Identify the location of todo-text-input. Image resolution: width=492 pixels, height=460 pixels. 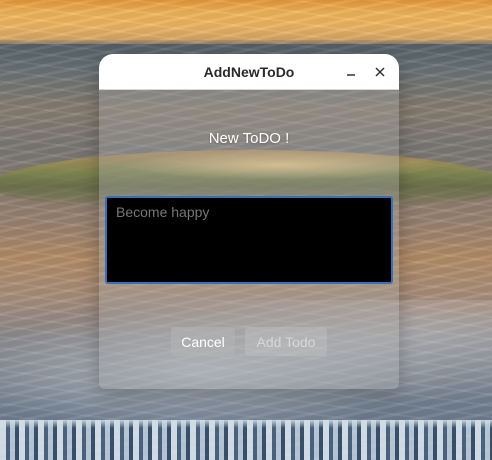
(249, 240).